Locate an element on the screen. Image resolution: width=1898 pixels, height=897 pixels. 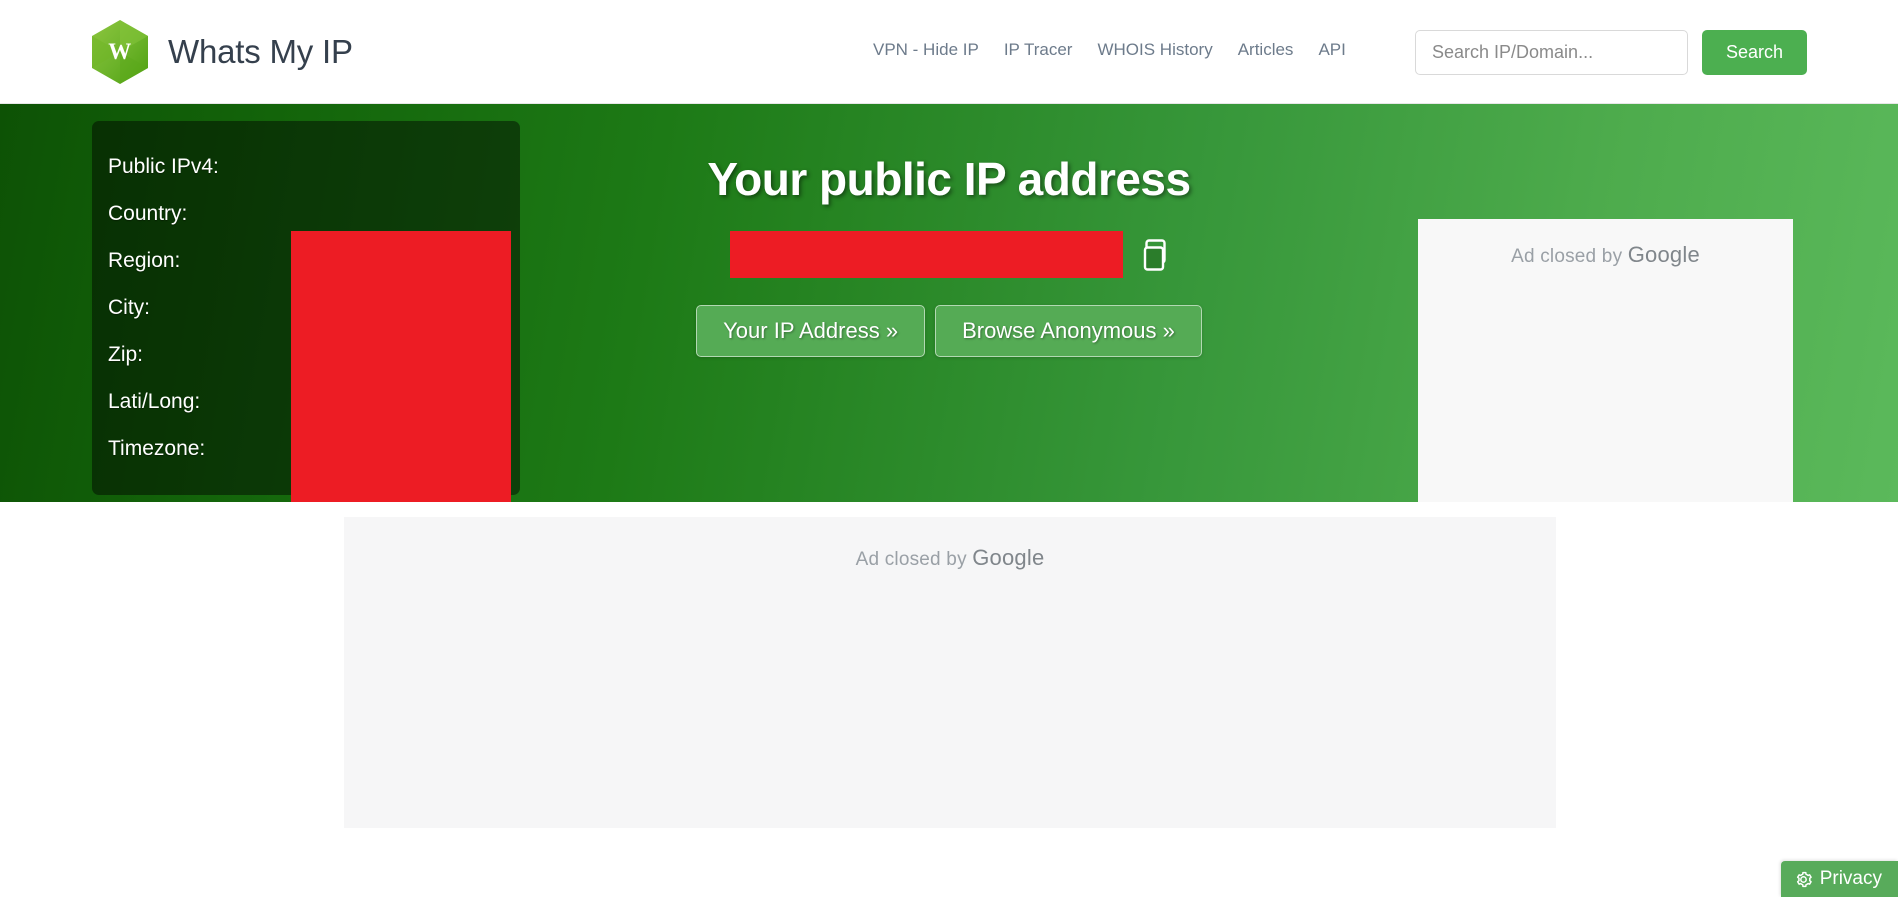
hero-ad-closed-prefix: Ad closed by is located at coordinates (1569, 256).